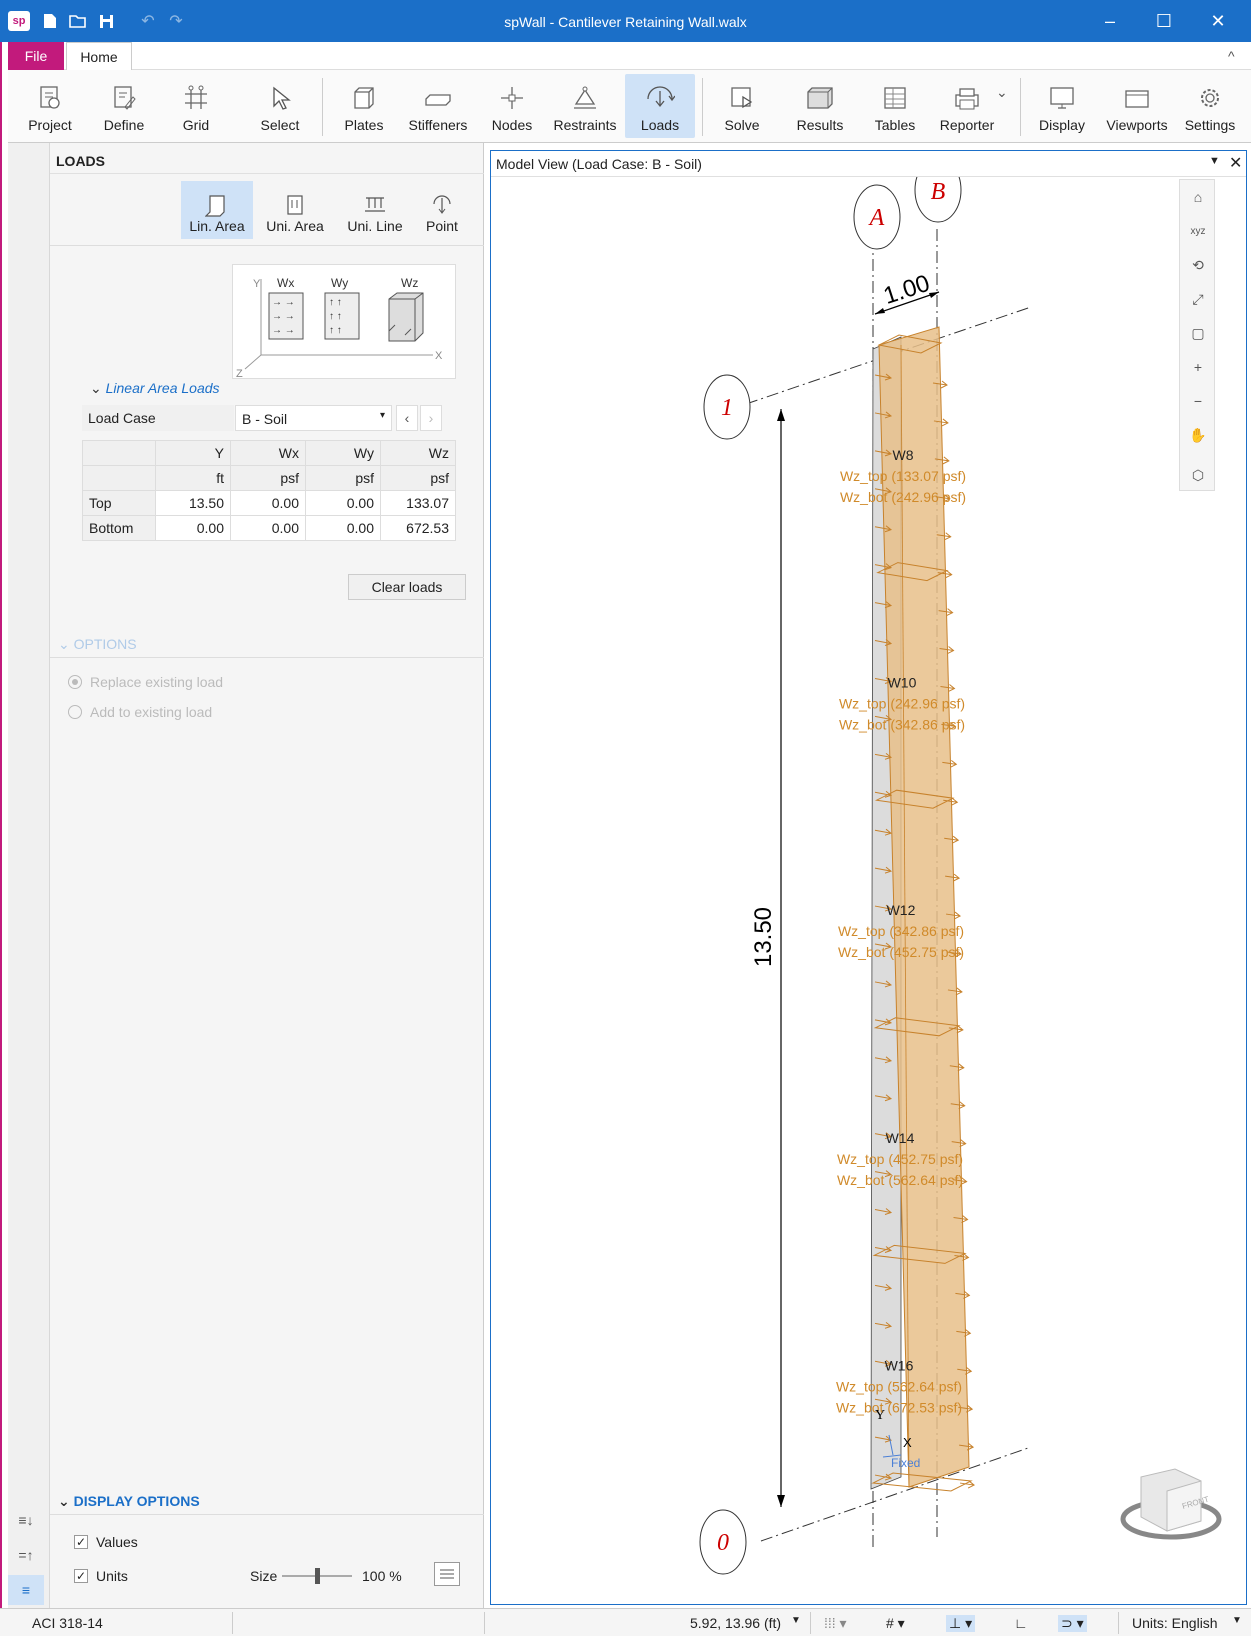 This screenshot has height=1636, width=1251. Describe the element at coordinates (868, 164) in the screenshot. I see `model-view-header: Model View (Load Case: B - Soil) ▼ ✕` at that location.